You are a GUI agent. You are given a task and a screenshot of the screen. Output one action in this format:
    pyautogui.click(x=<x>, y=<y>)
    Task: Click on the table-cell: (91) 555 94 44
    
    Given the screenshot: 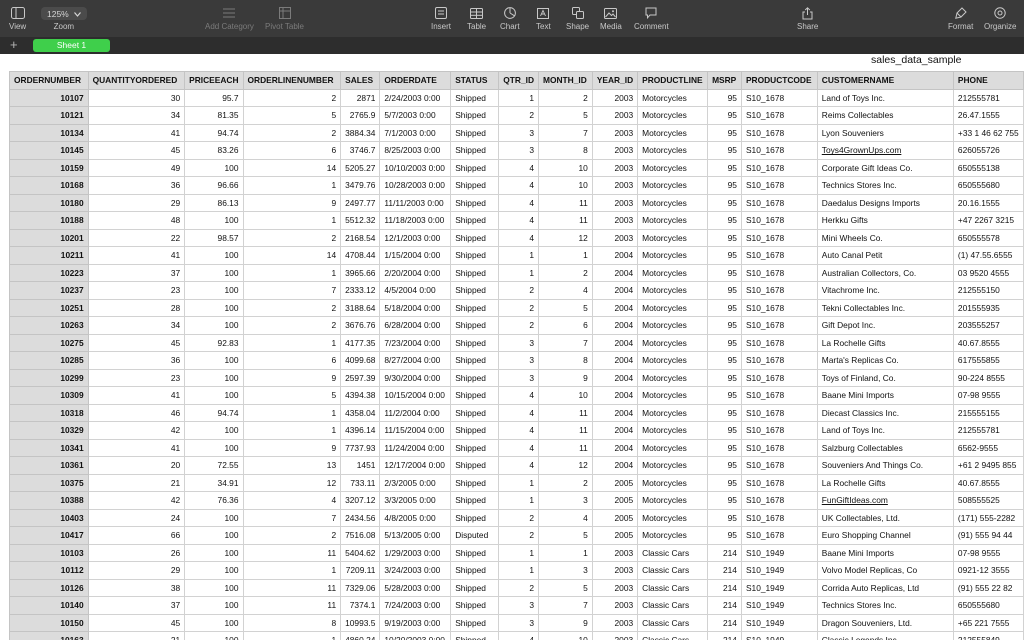 What is the action you would take?
    pyautogui.click(x=988, y=535)
    